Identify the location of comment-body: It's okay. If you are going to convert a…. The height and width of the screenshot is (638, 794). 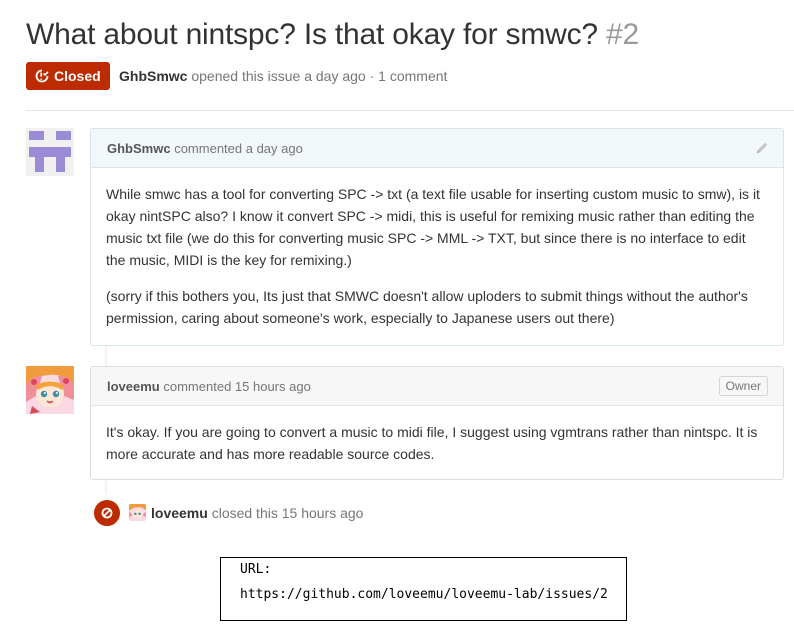
(437, 442).